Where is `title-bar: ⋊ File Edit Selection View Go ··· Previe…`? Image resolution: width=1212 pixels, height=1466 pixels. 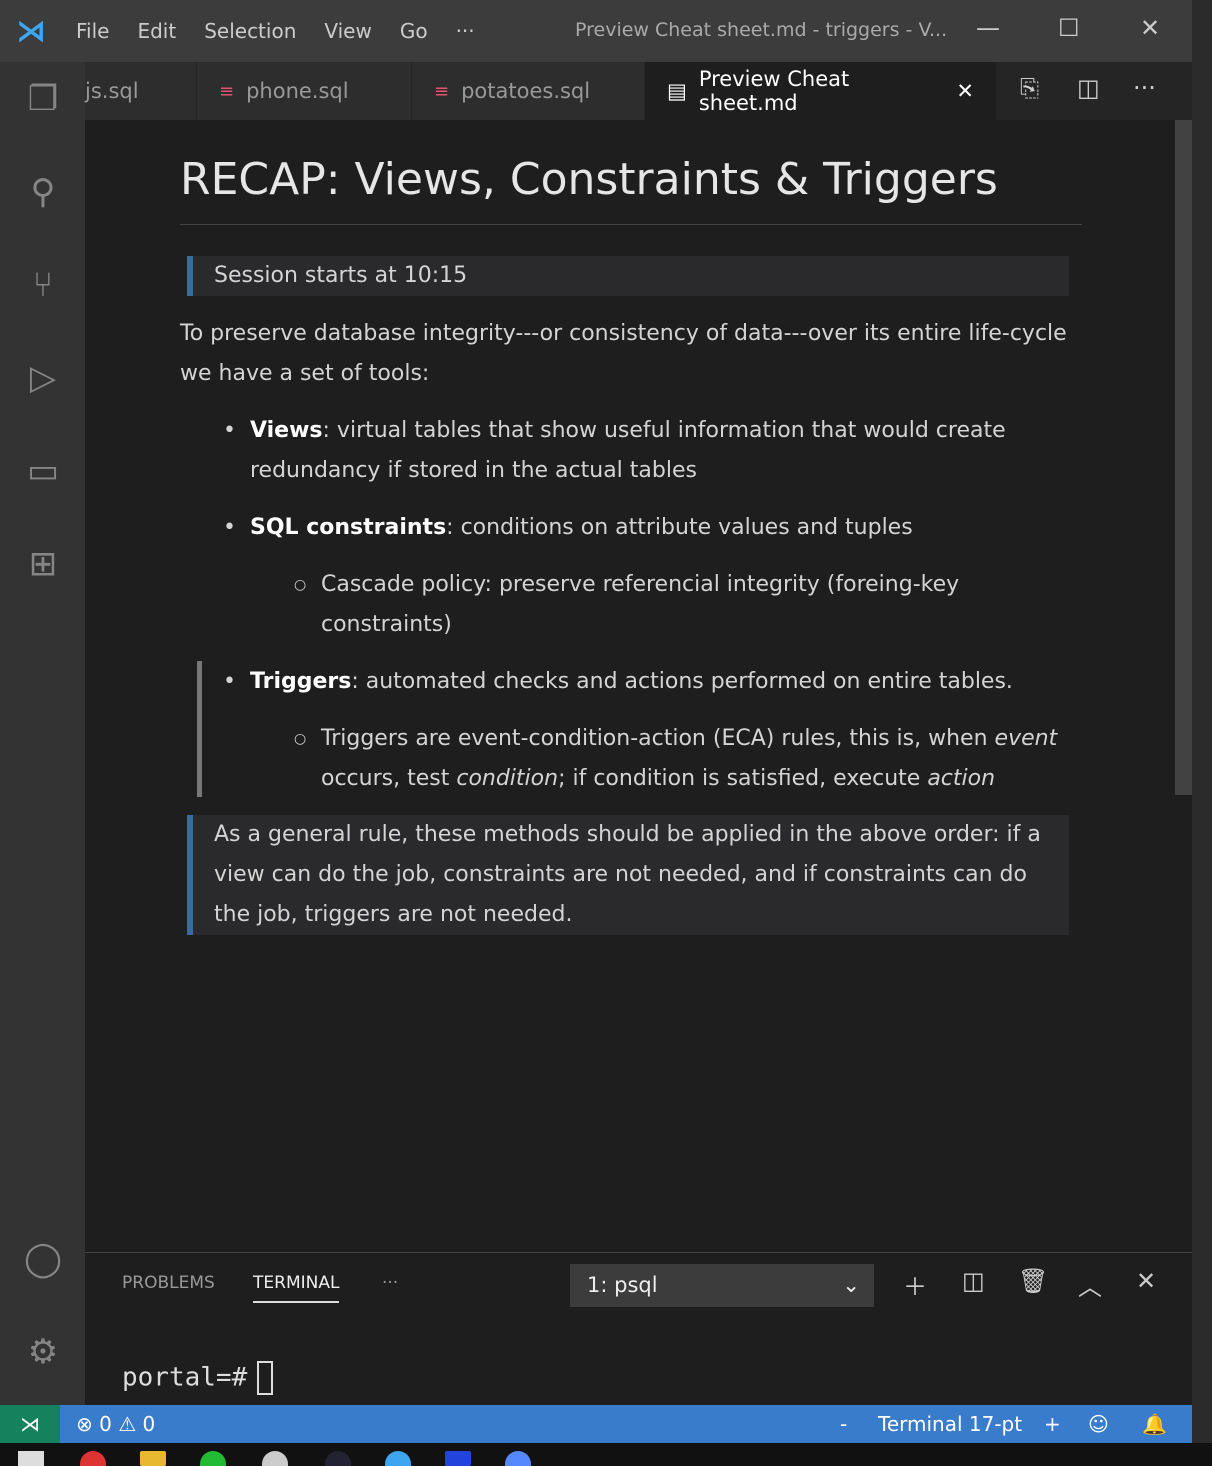
title-bar: ⋊ File Edit Selection View Go ··· Previe… is located at coordinates (596, 31).